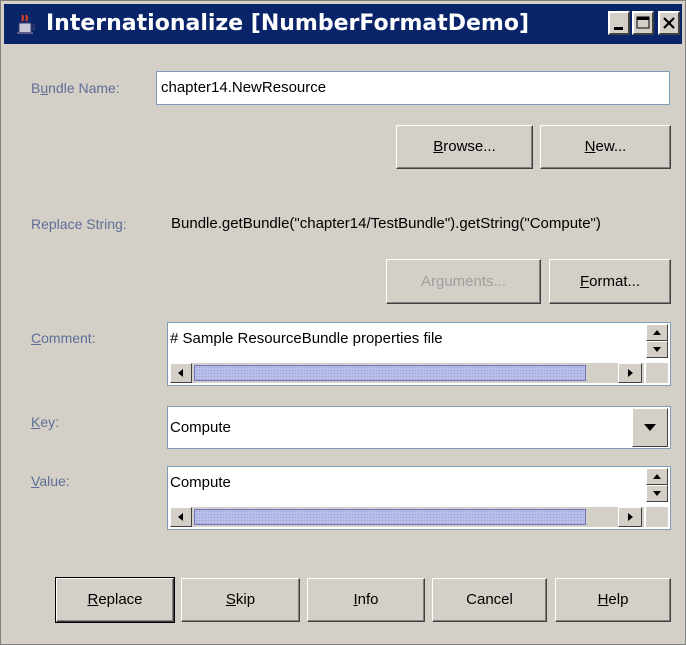 The width and height of the screenshot is (686, 645). I want to click on chevron-down-icon, so click(650, 427).